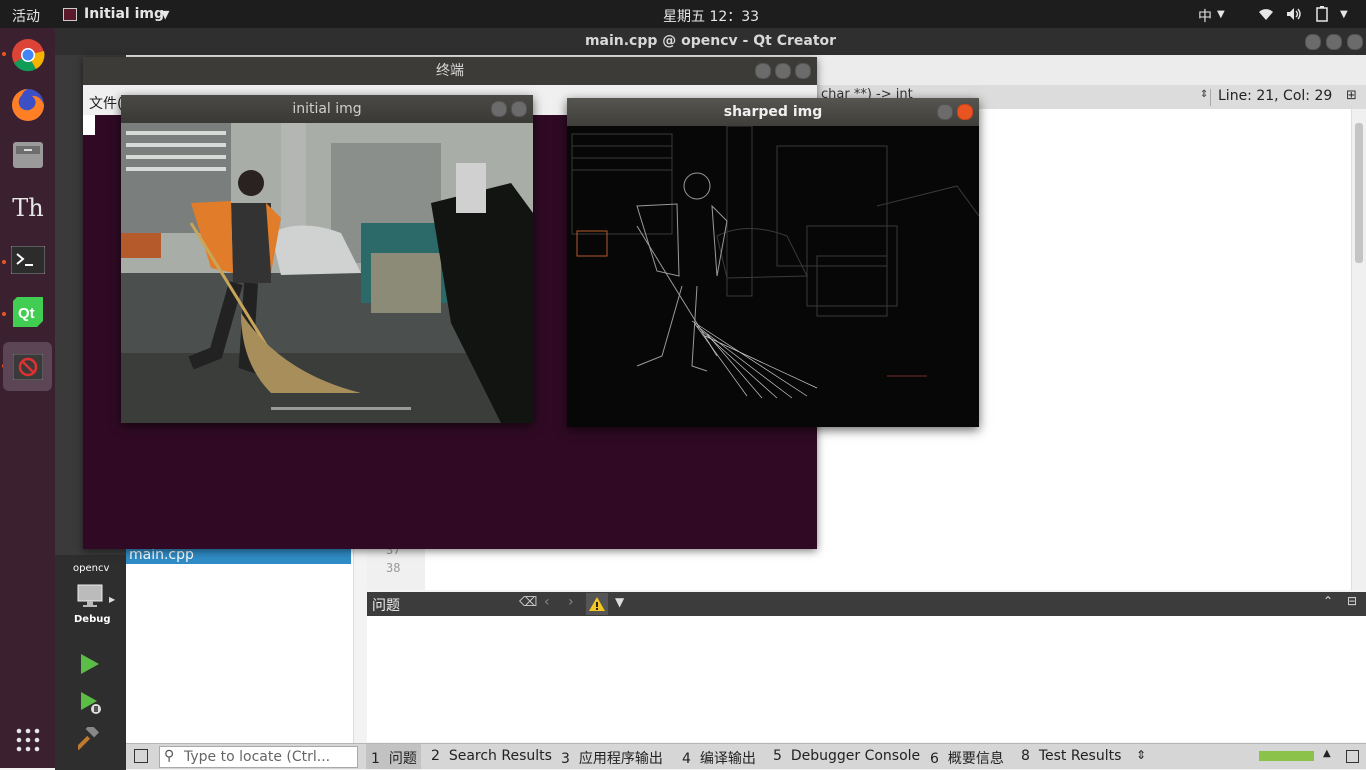 Image resolution: width=1366 pixels, height=770 pixels. I want to click on build-progress-bar, so click(1286, 756).